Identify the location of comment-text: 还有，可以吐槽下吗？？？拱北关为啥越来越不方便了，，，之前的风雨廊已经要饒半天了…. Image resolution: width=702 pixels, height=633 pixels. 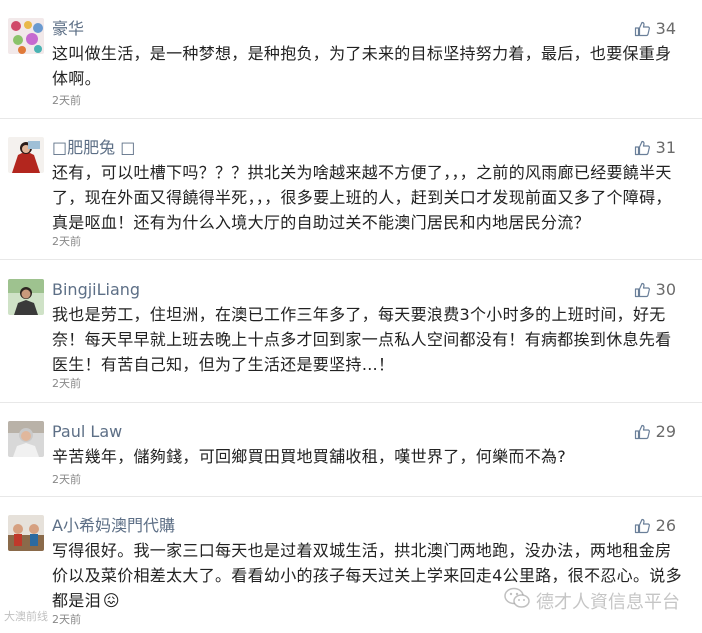
(362, 197).